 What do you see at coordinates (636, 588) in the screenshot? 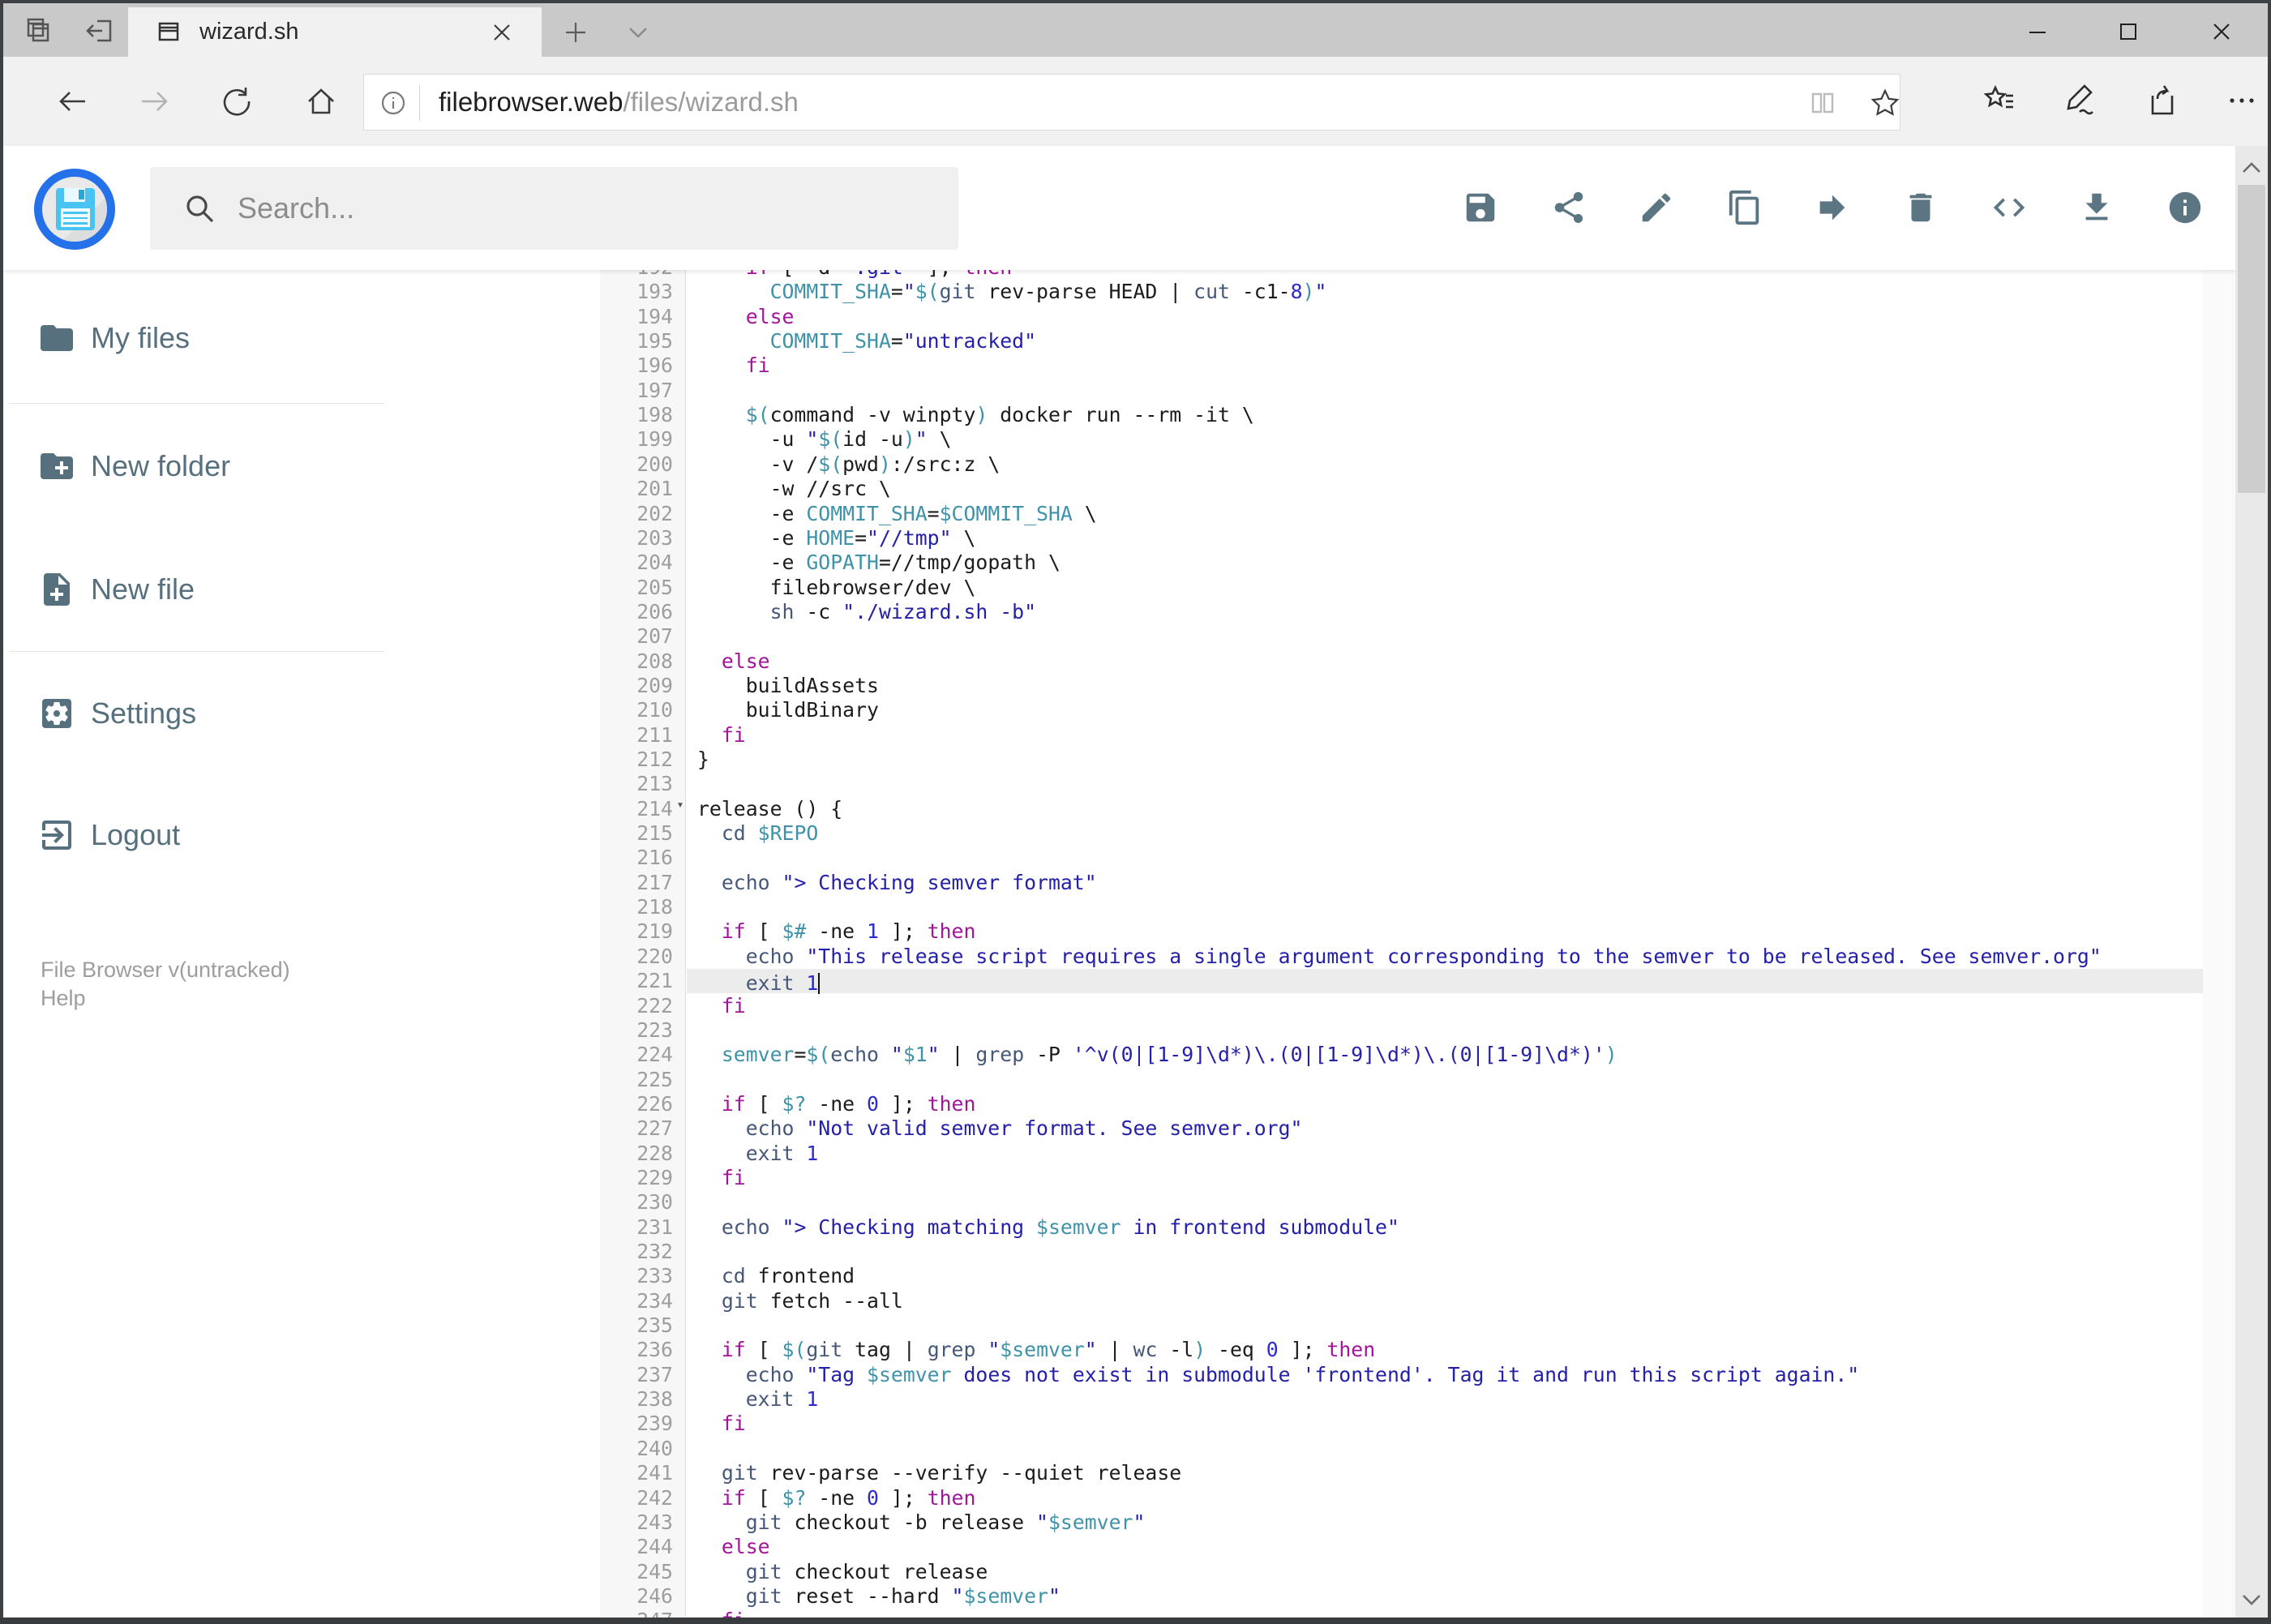
I see `line-number: 205` at bounding box center [636, 588].